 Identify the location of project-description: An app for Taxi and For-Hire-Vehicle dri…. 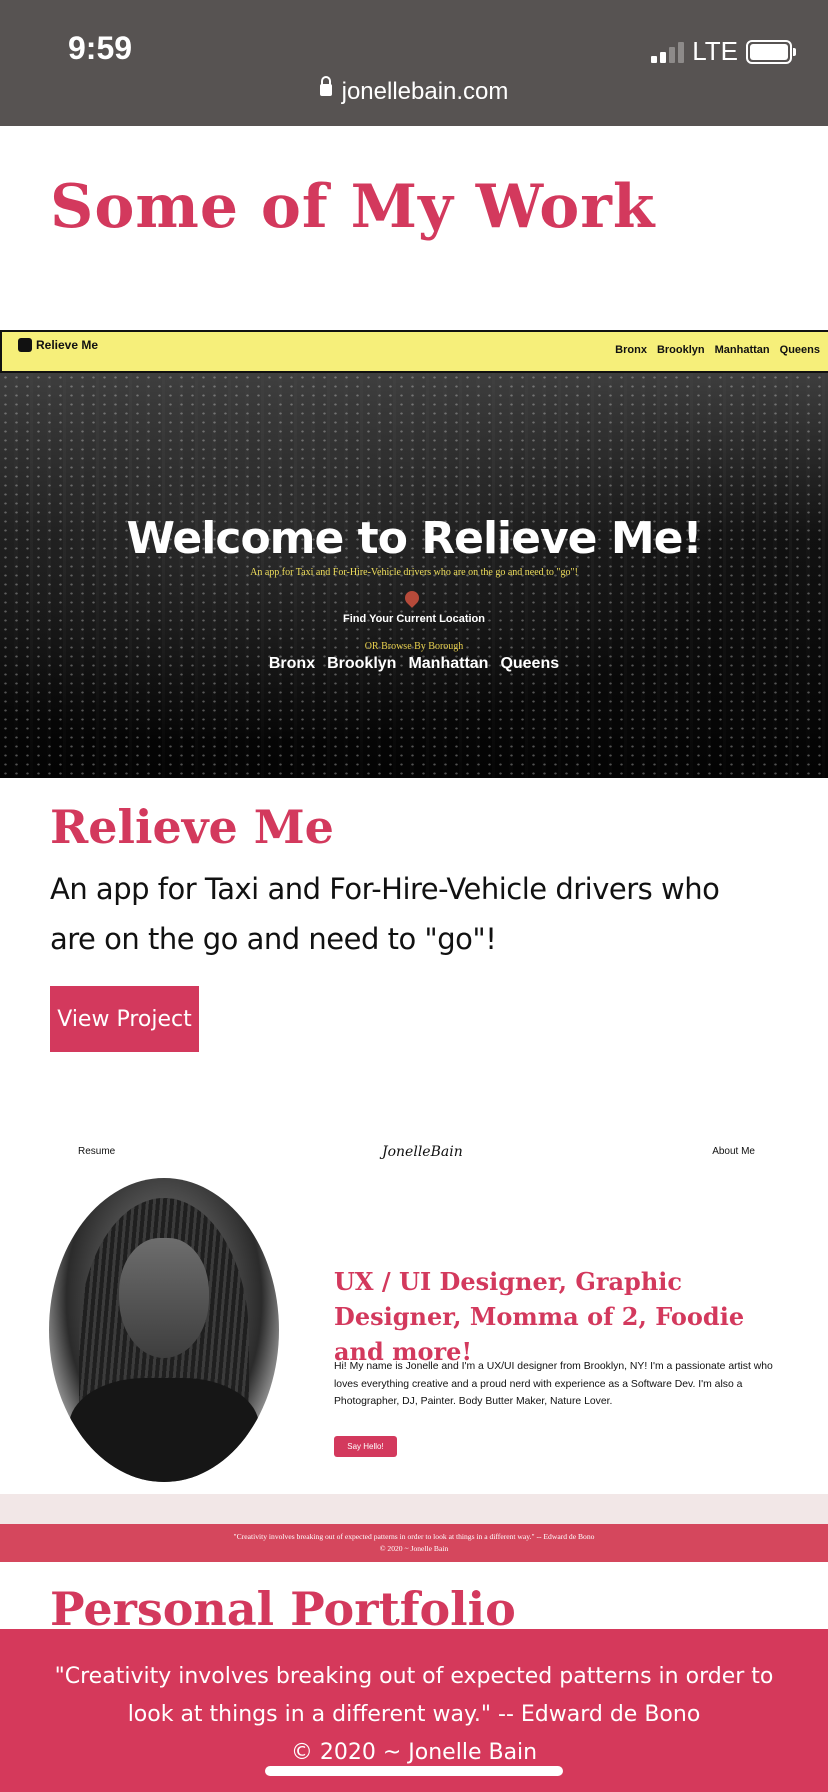
(385, 914).